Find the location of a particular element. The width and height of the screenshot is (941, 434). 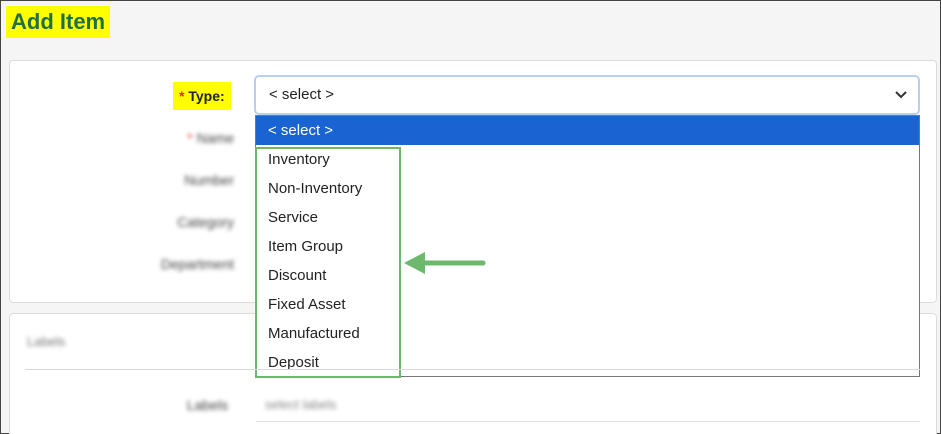

name-label-text: Name is located at coordinates (215, 138).